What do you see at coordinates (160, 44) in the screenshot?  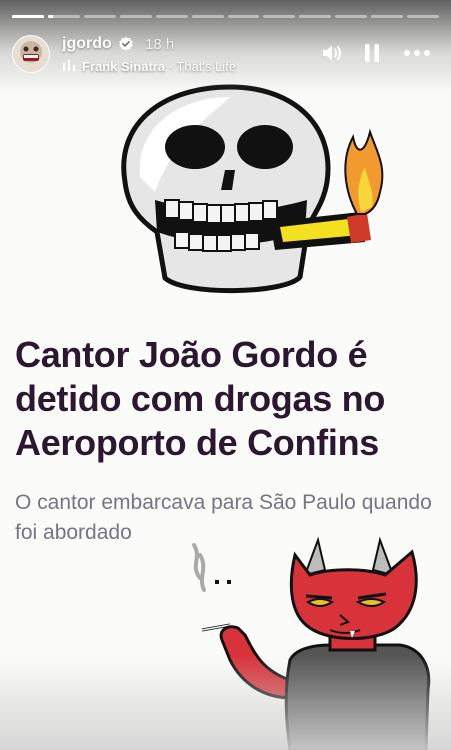 I see `post-time: 18 h` at bounding box center [160, 44].